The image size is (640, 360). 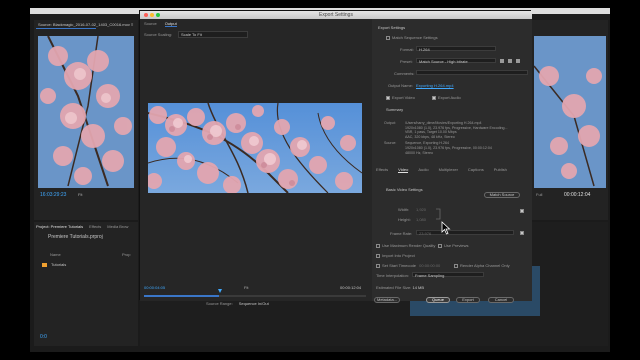 What do you see at coordinates (468, 300) in the screenshot?
I see `export-button: Export` at bounding box center [468, 300].